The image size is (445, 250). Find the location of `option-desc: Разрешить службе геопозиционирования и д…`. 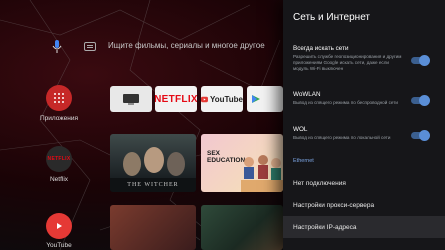

option-desc: Разрешить службе геопозиционирования и д… is located at coordinates (347, 62).